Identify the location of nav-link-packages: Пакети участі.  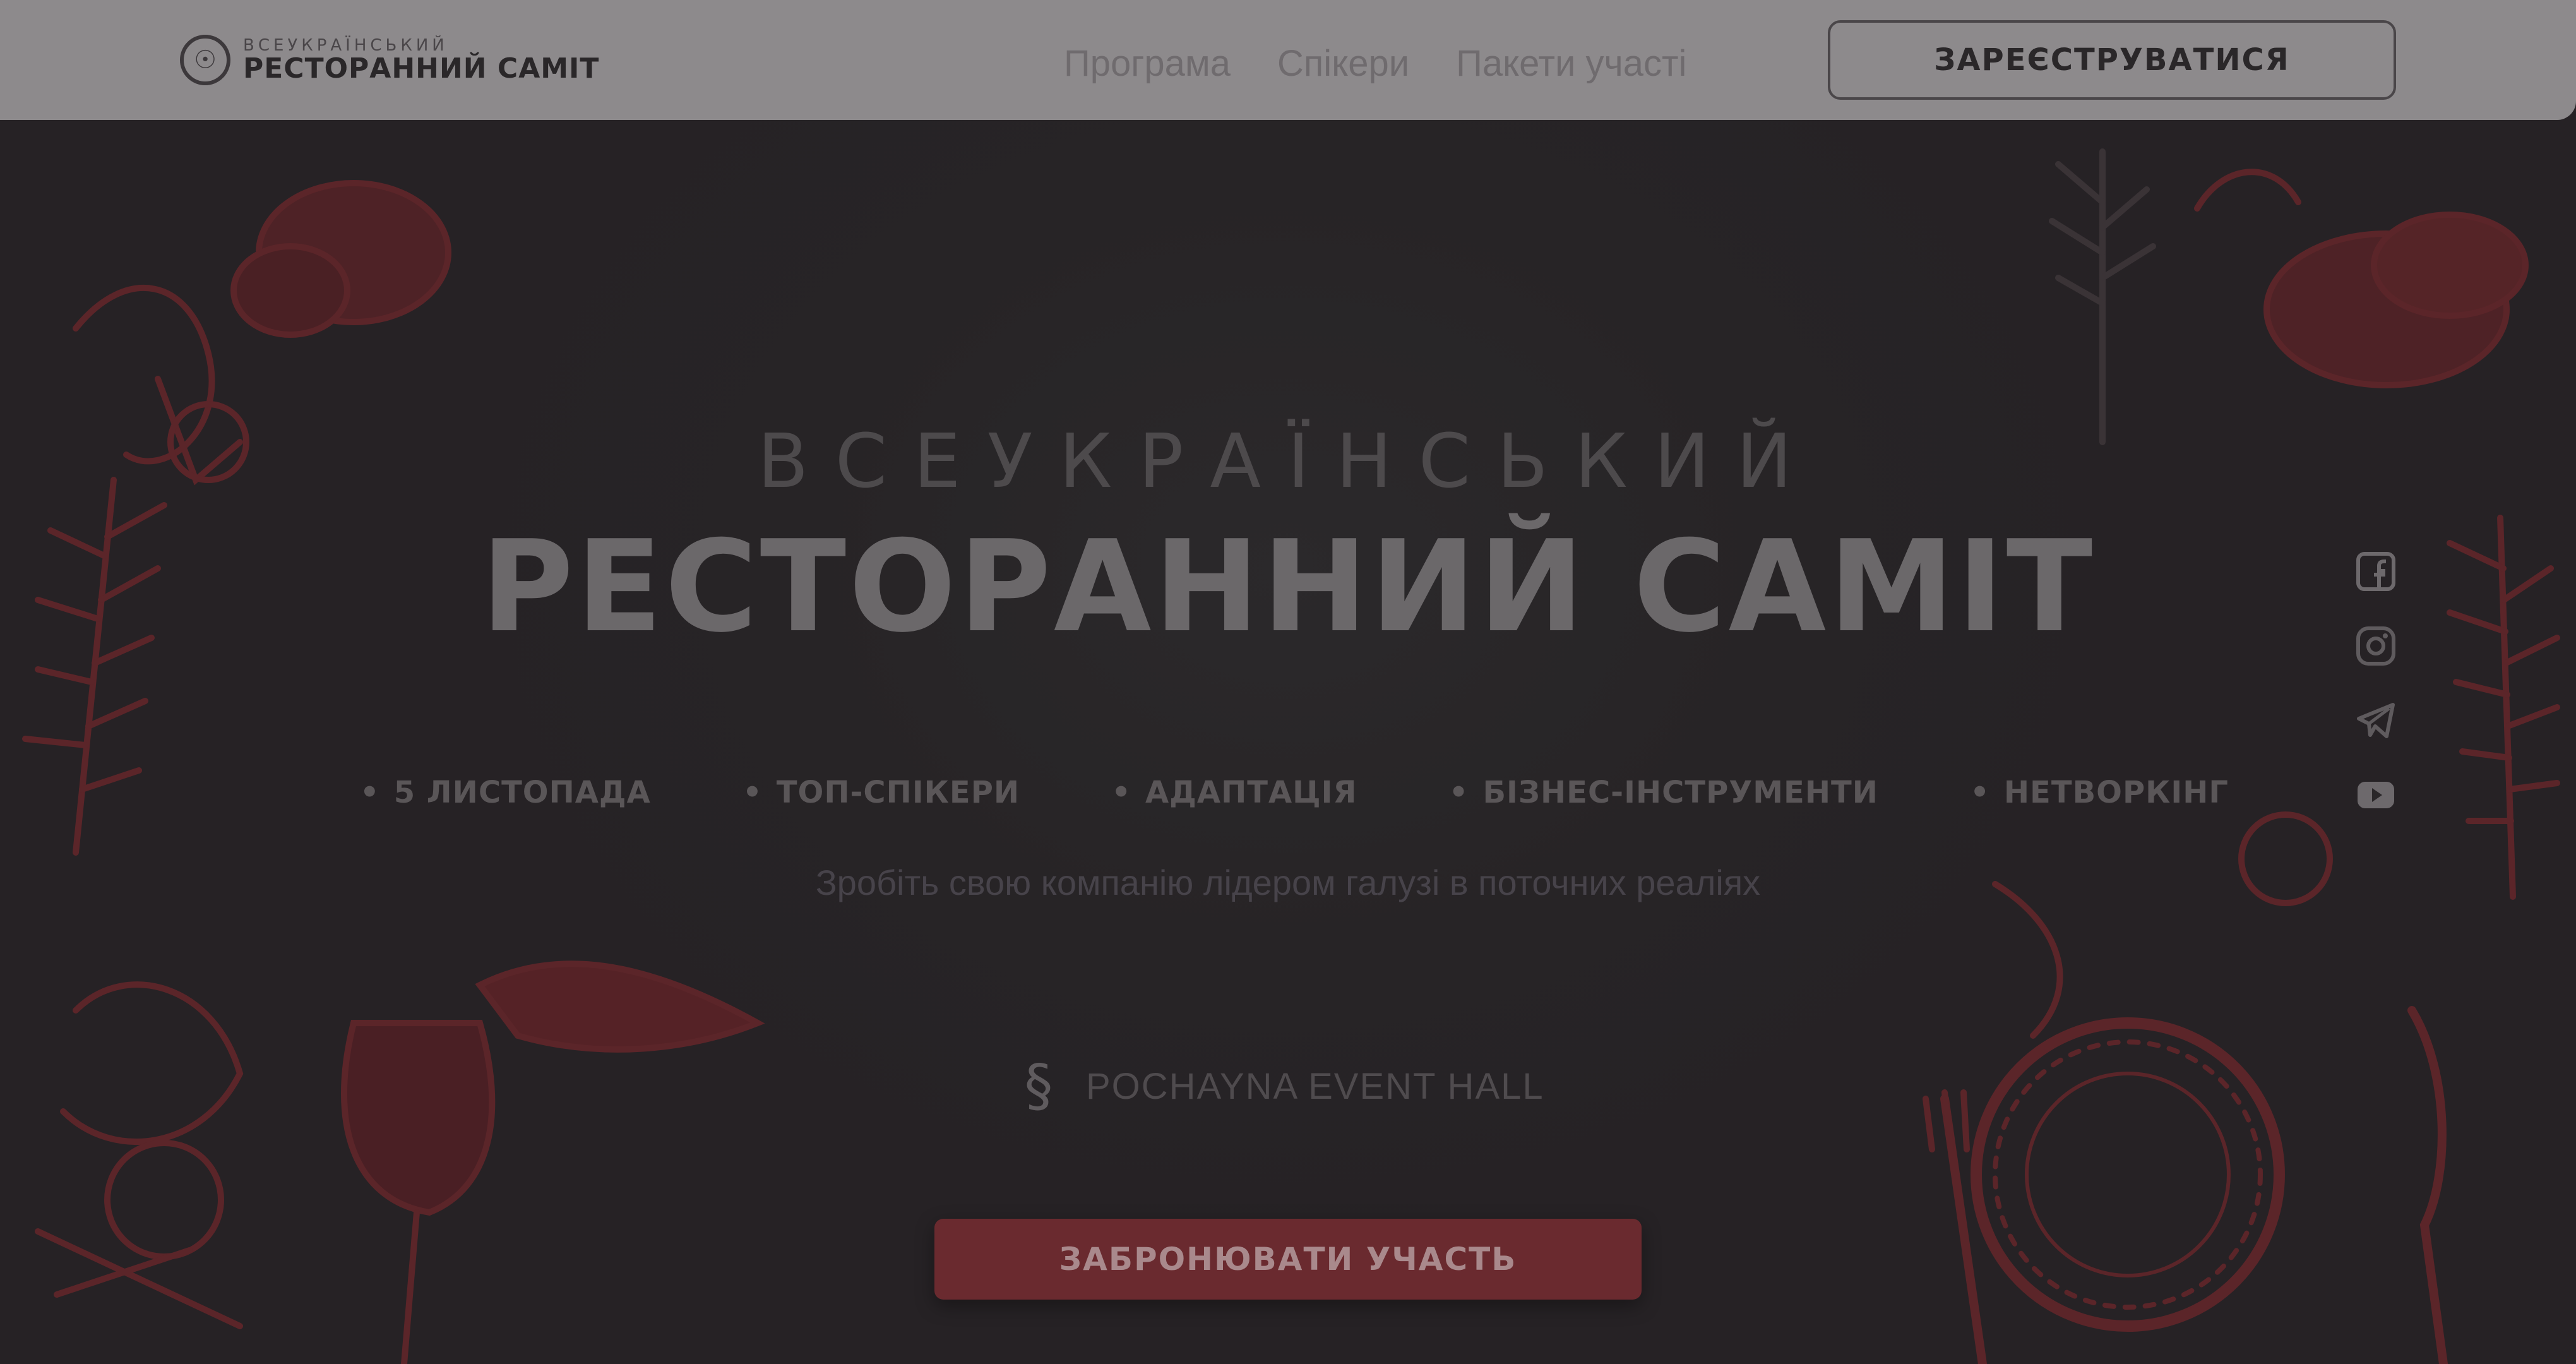
(1571, 63).